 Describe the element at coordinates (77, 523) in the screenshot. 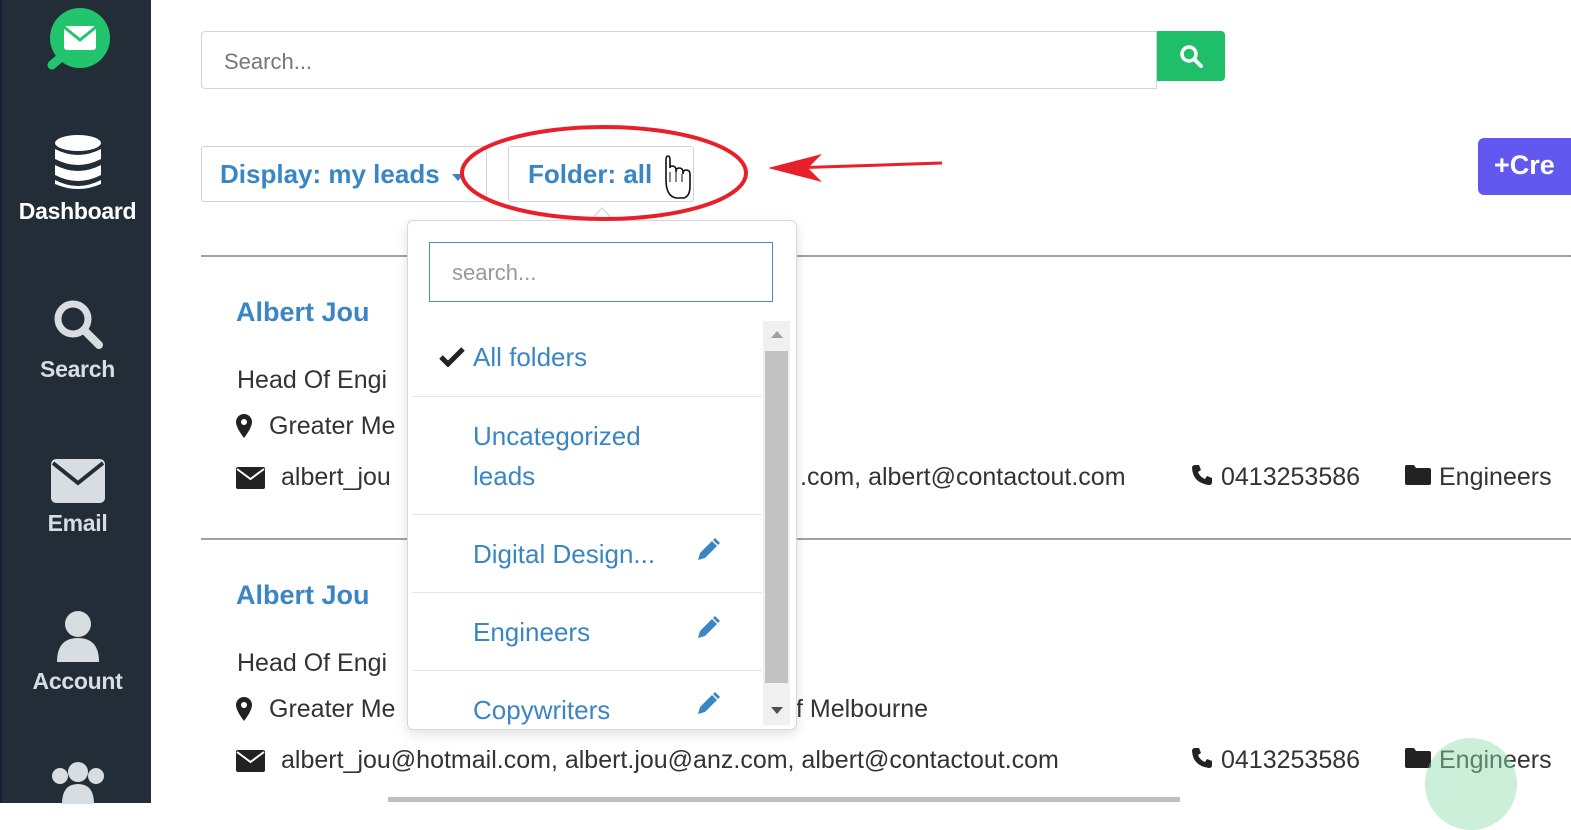

I see `sidebar-item-label: Email` at that location.